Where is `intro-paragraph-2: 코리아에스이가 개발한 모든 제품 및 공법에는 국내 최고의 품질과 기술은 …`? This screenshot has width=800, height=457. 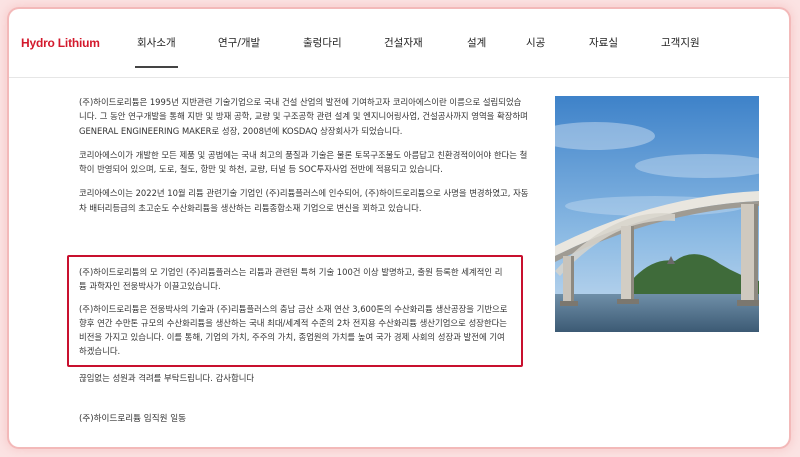 intro-paragraph-2: 코리아에스이가 개발한 모든 제품 및 공법에는 국내 최고의 품질과 기술은 … is located at coordinates (303, 162).